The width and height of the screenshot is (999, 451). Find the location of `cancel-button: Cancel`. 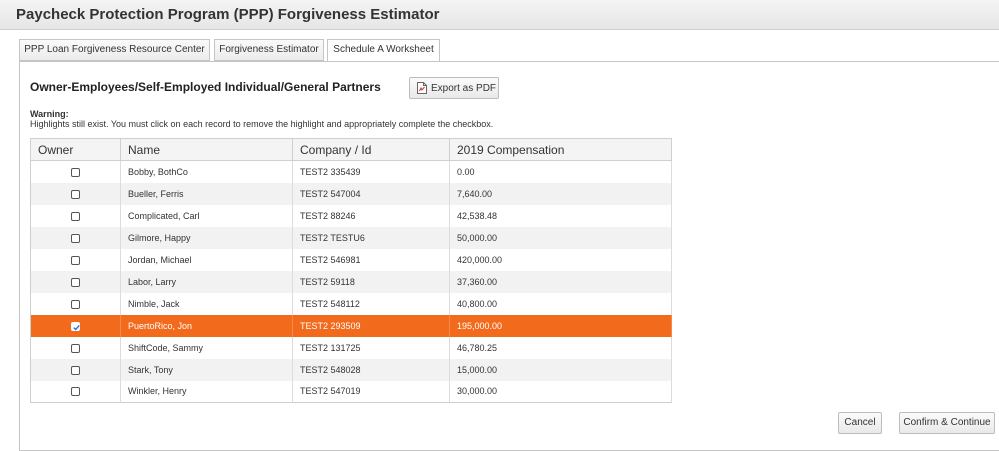

cancel-button: Cancel is located at coordinates (860, 423).